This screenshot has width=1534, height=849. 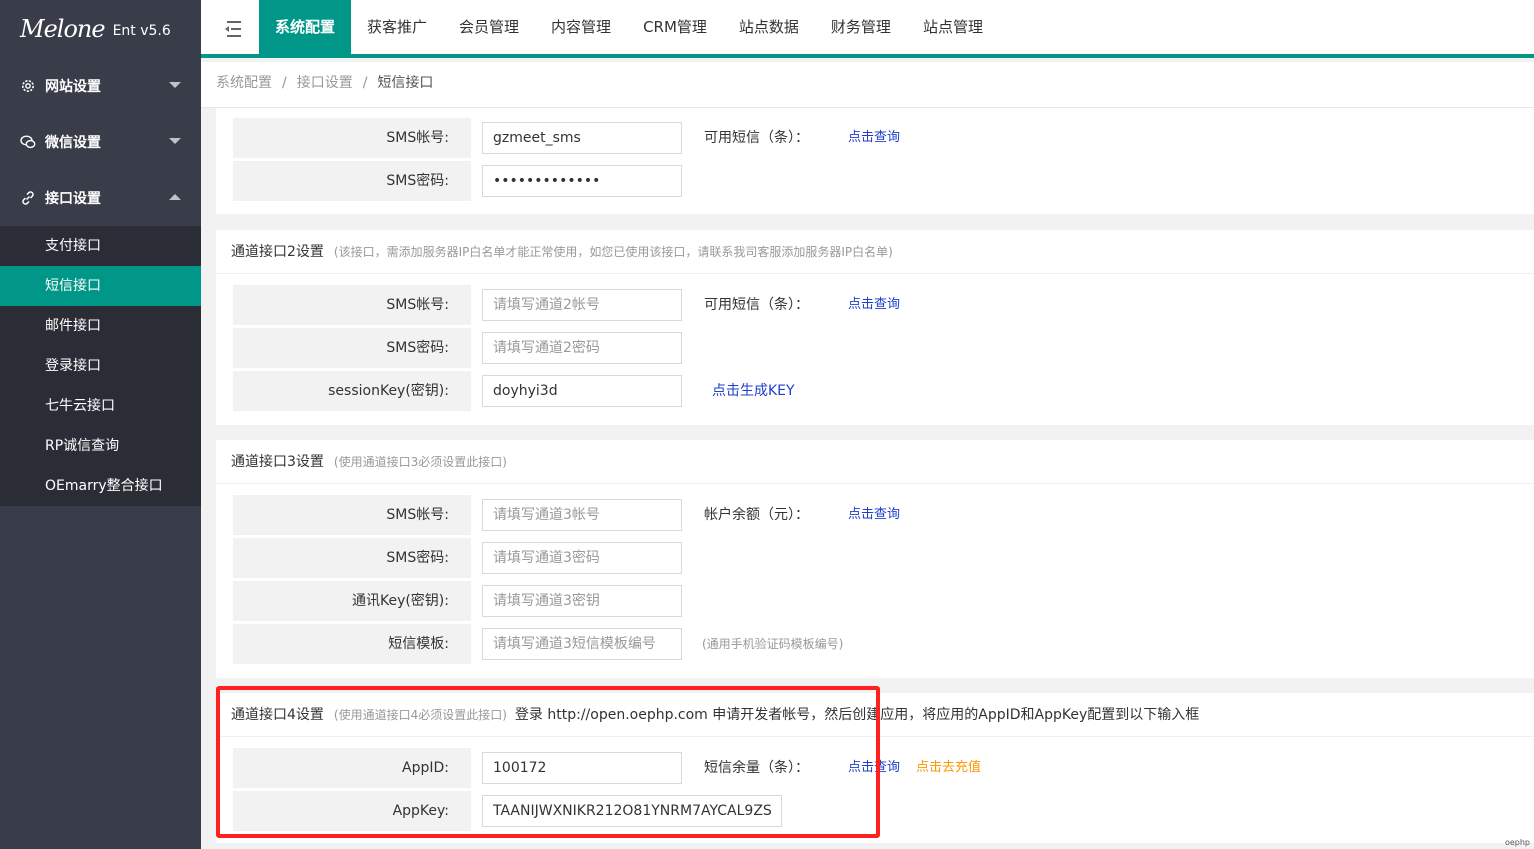 I want to click on link-icon, so click(x=28, y=198).